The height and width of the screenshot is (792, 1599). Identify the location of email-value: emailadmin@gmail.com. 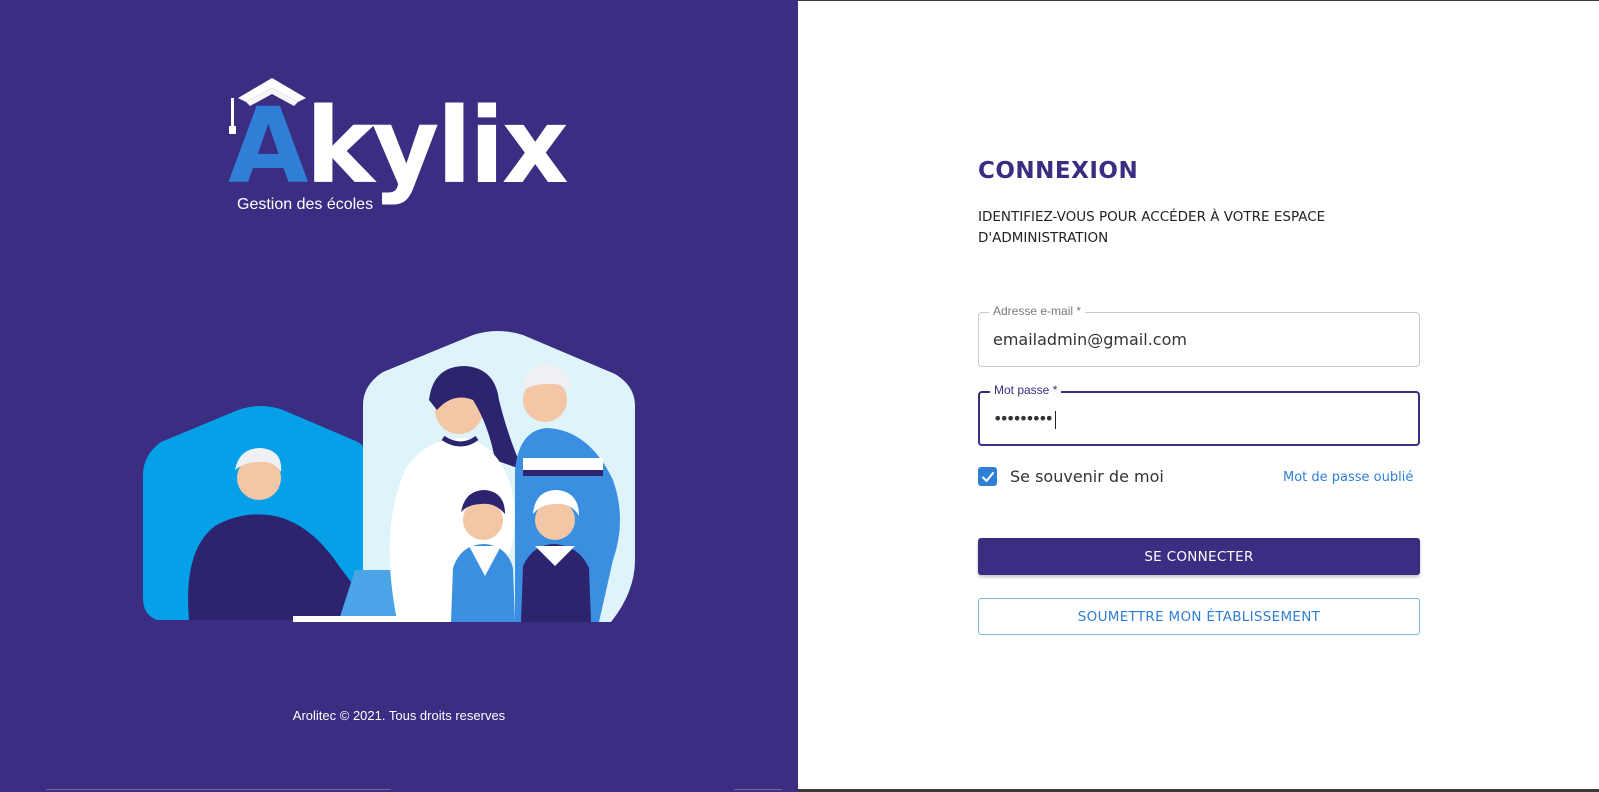
(1090, 339).